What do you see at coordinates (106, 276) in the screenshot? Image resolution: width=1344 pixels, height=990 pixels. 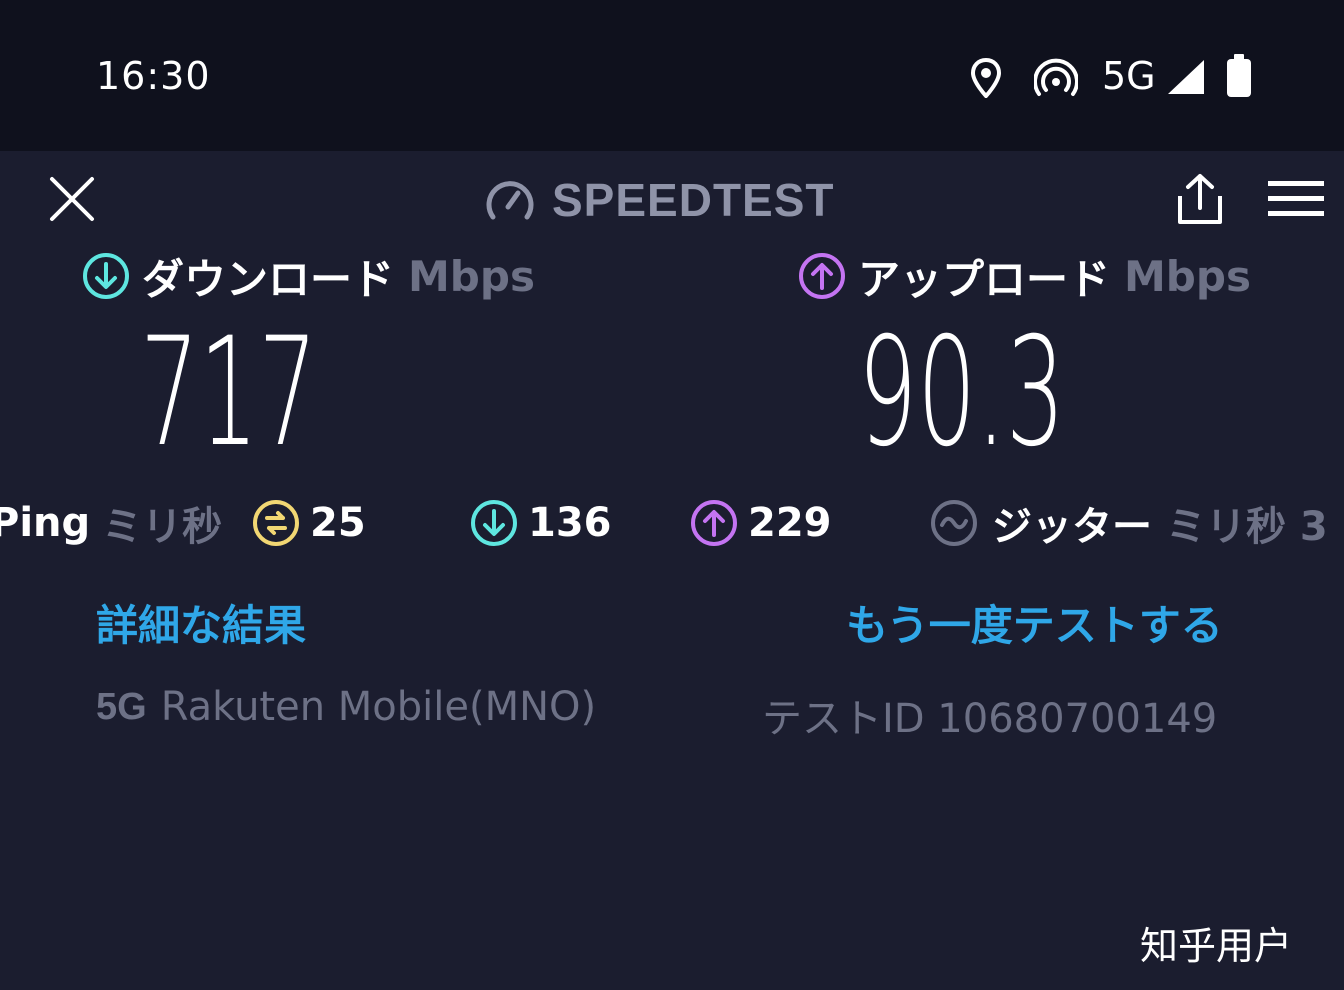 I see `download-arrow-icon` at bounding box center [106, 276].